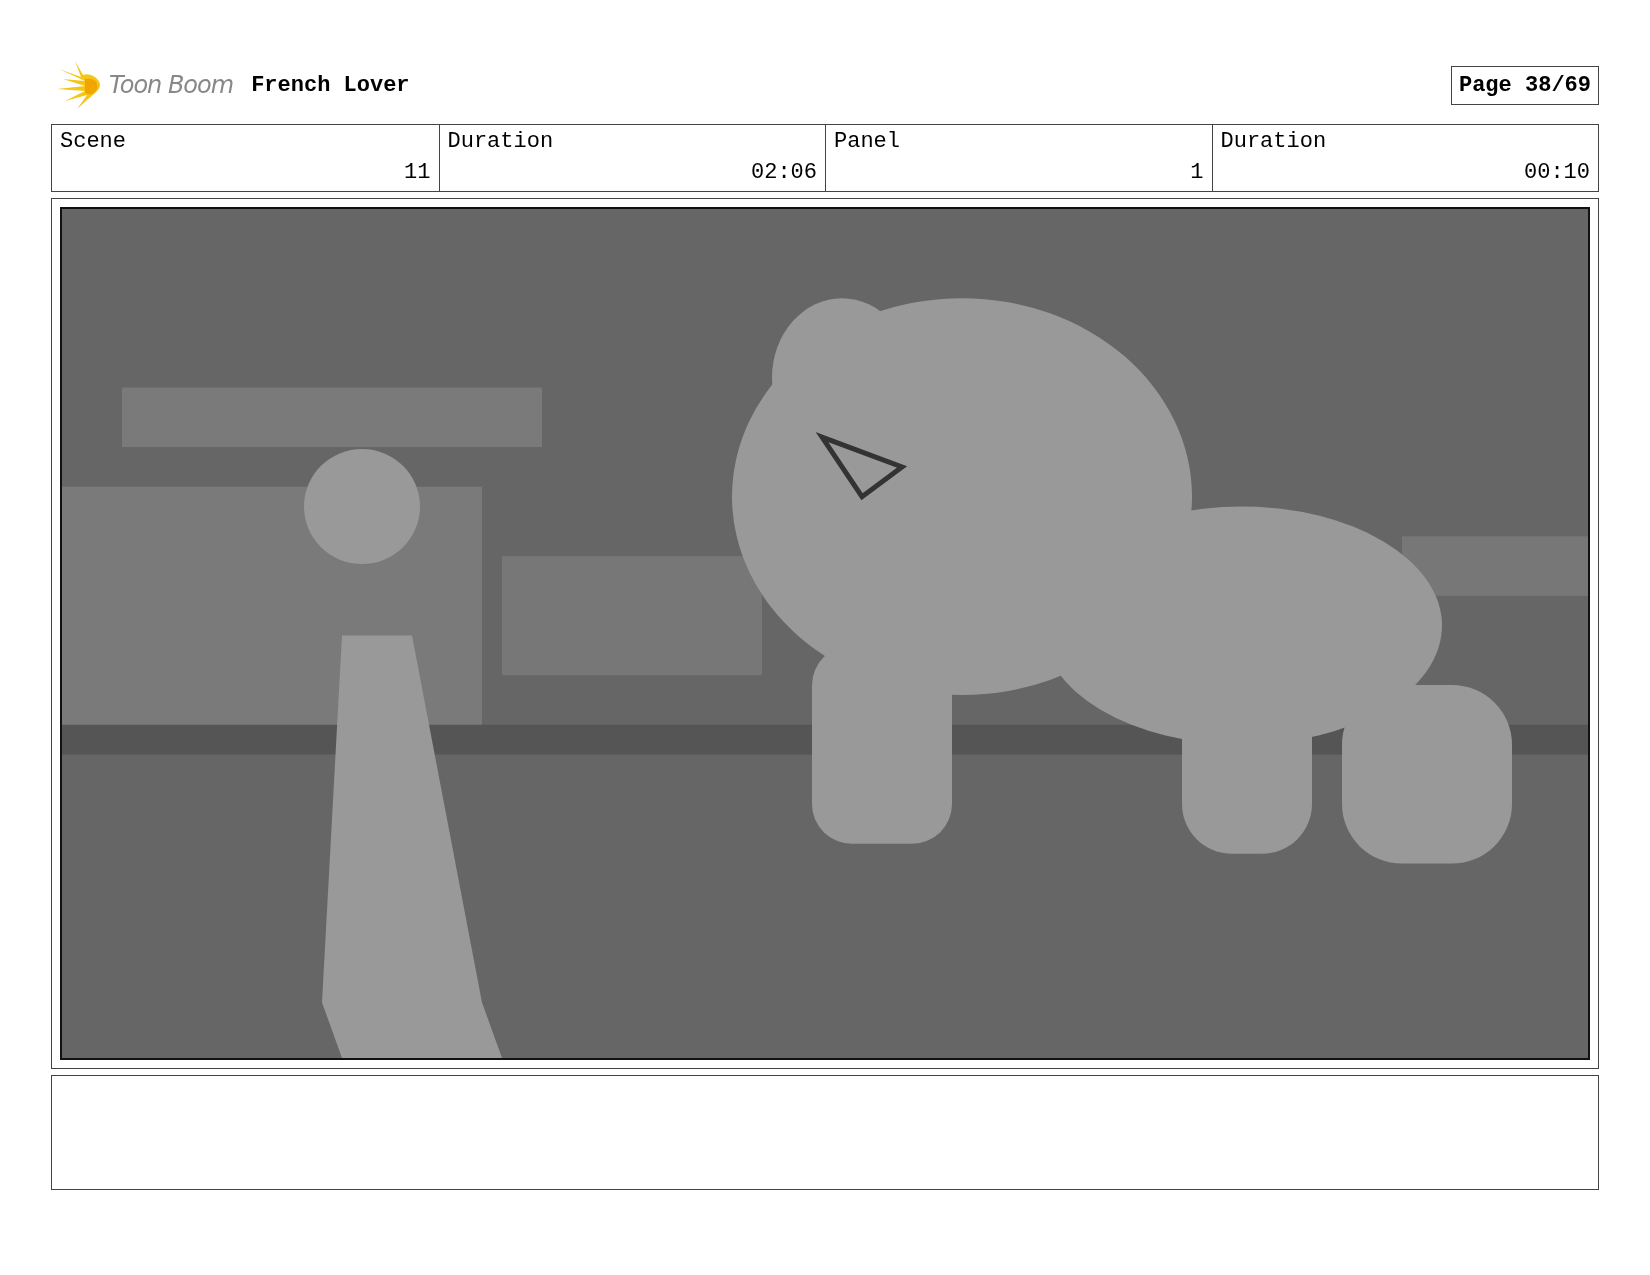 This screenshot has height=1275, width=1650. What do you see at coordinates (631, 172) in the screenshot?
I see `table-cell: 02:06` at bounding box center [631, 172].